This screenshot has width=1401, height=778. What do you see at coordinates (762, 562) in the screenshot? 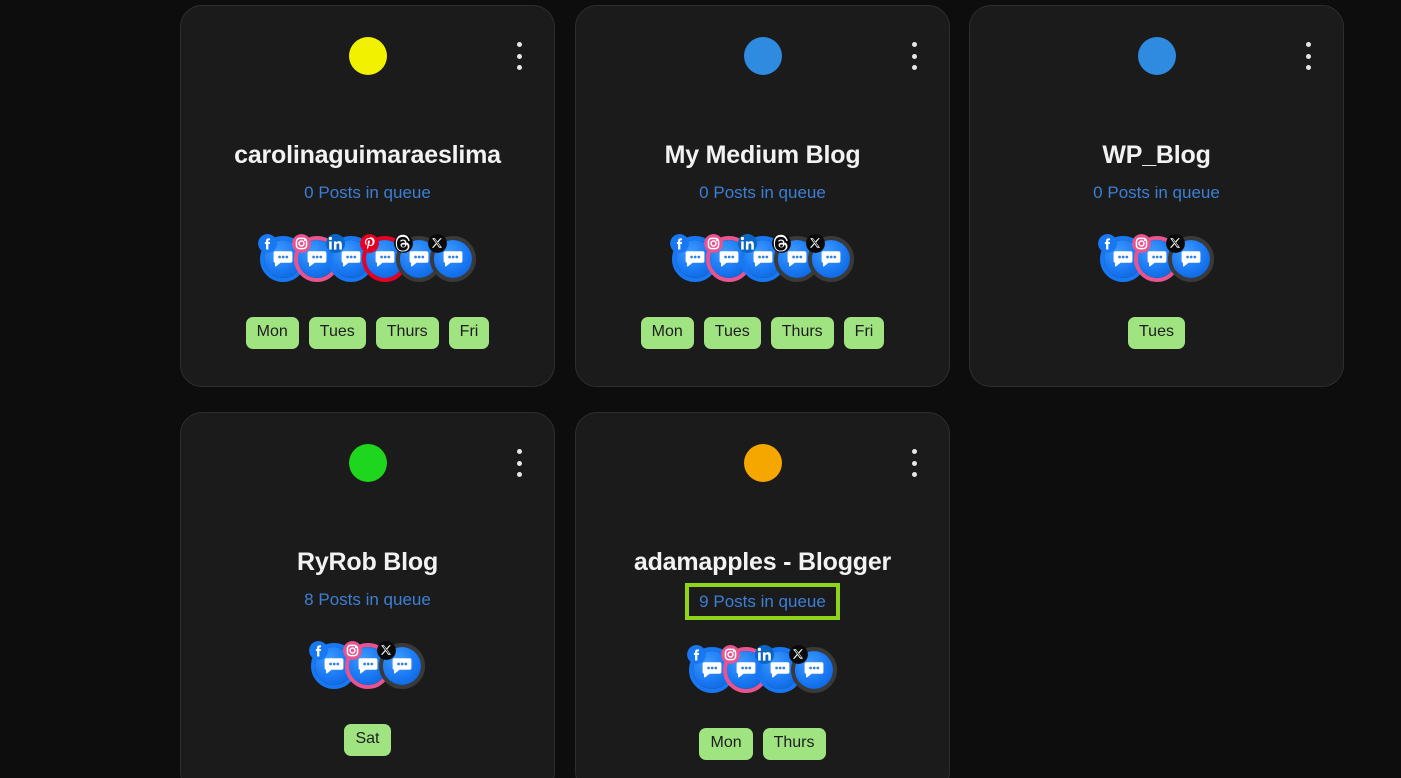
I see `card-title: adamapples - Blogger` at bounding box center [762, 562].